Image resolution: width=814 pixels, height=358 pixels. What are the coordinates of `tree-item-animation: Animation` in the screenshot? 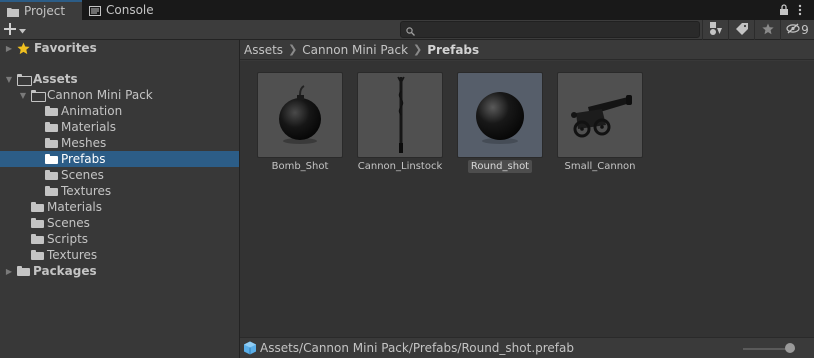 It's located at (119, 111).